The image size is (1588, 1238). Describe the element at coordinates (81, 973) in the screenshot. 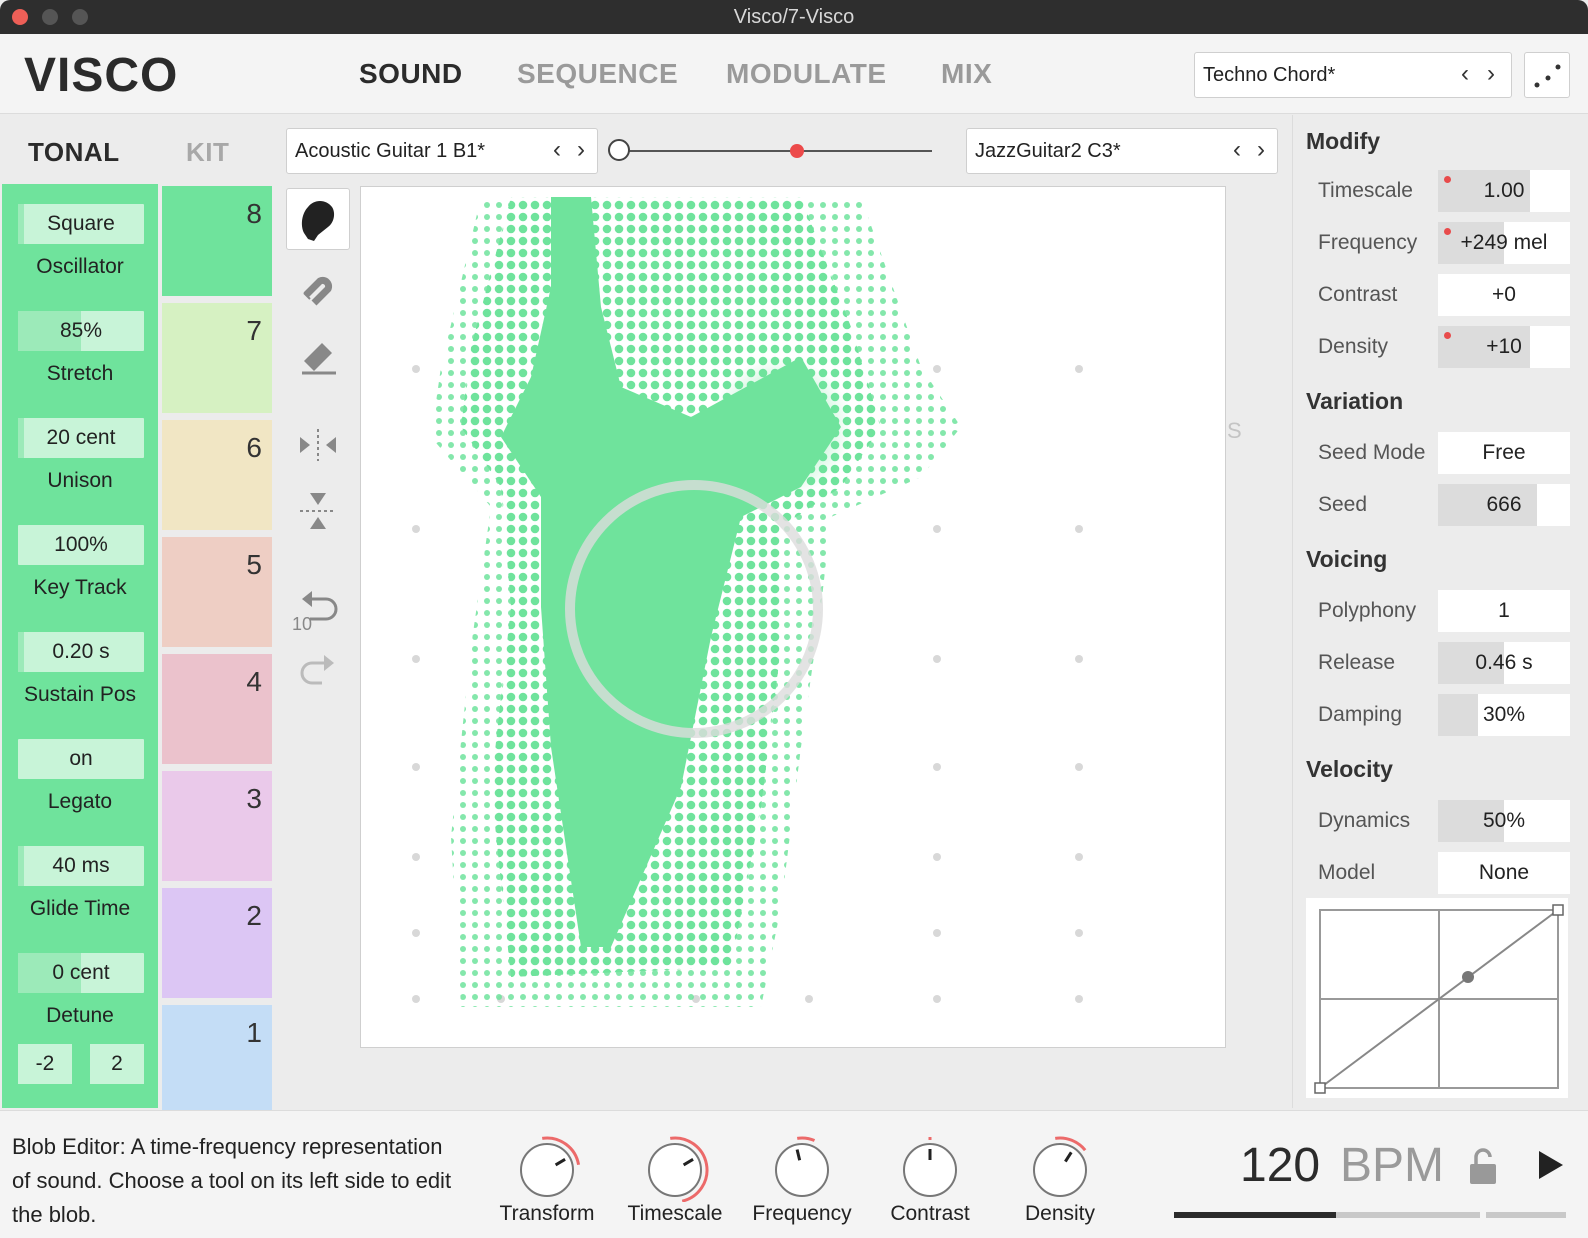

I see `tonal-param-value: 0 cent` at that location.